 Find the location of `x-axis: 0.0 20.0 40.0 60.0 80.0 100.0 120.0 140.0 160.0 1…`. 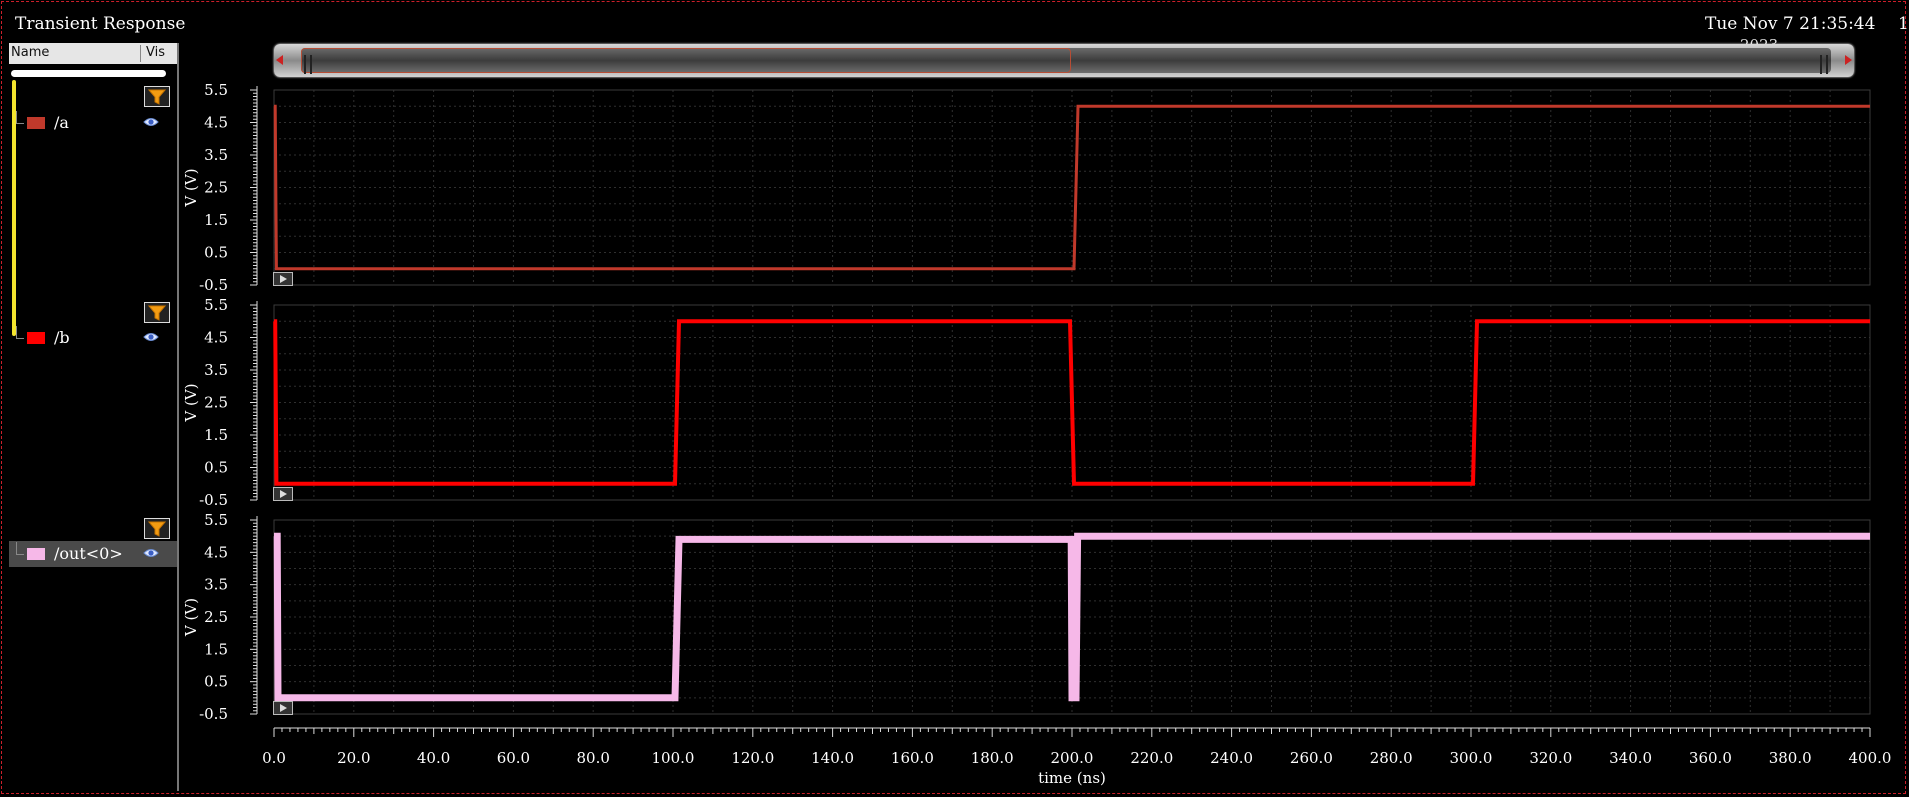

x-axis: 0.0 20.0 40.0 60.0 80.0 100.0 120.0 140.0 160.0 1… is located at coordinates (1077, 757).